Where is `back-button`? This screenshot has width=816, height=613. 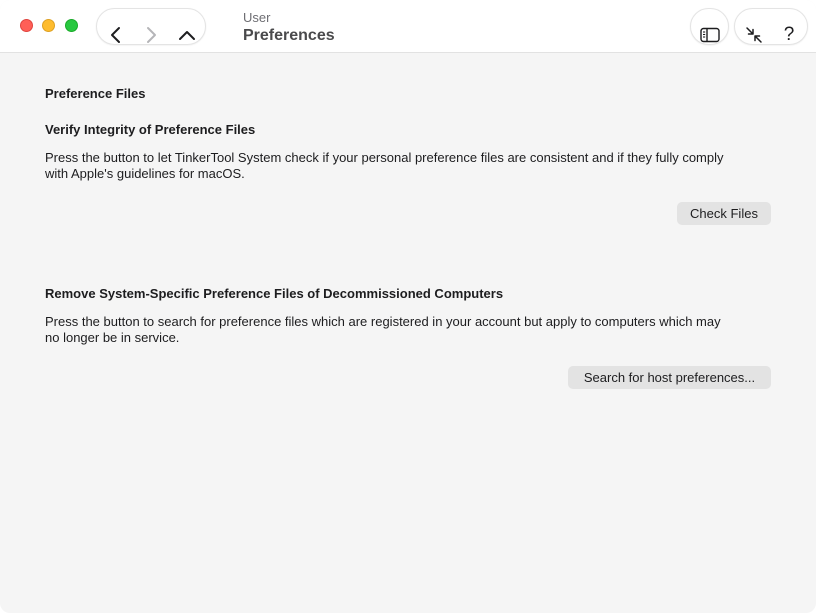
back-button is located at coordinates (116, 34).